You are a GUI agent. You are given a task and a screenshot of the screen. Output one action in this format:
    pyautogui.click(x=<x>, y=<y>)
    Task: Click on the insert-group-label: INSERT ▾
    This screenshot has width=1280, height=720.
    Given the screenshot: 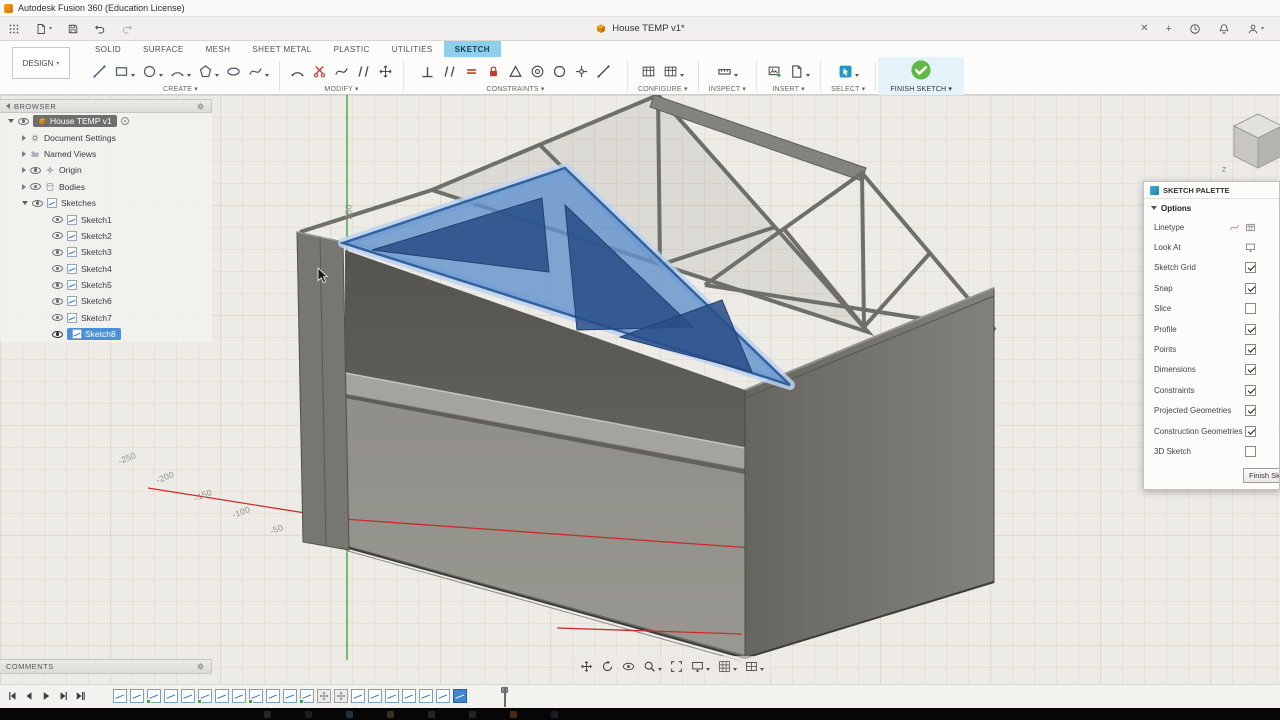 What is the action you would take?
    pyautogui.click(x=788, y=88)
    